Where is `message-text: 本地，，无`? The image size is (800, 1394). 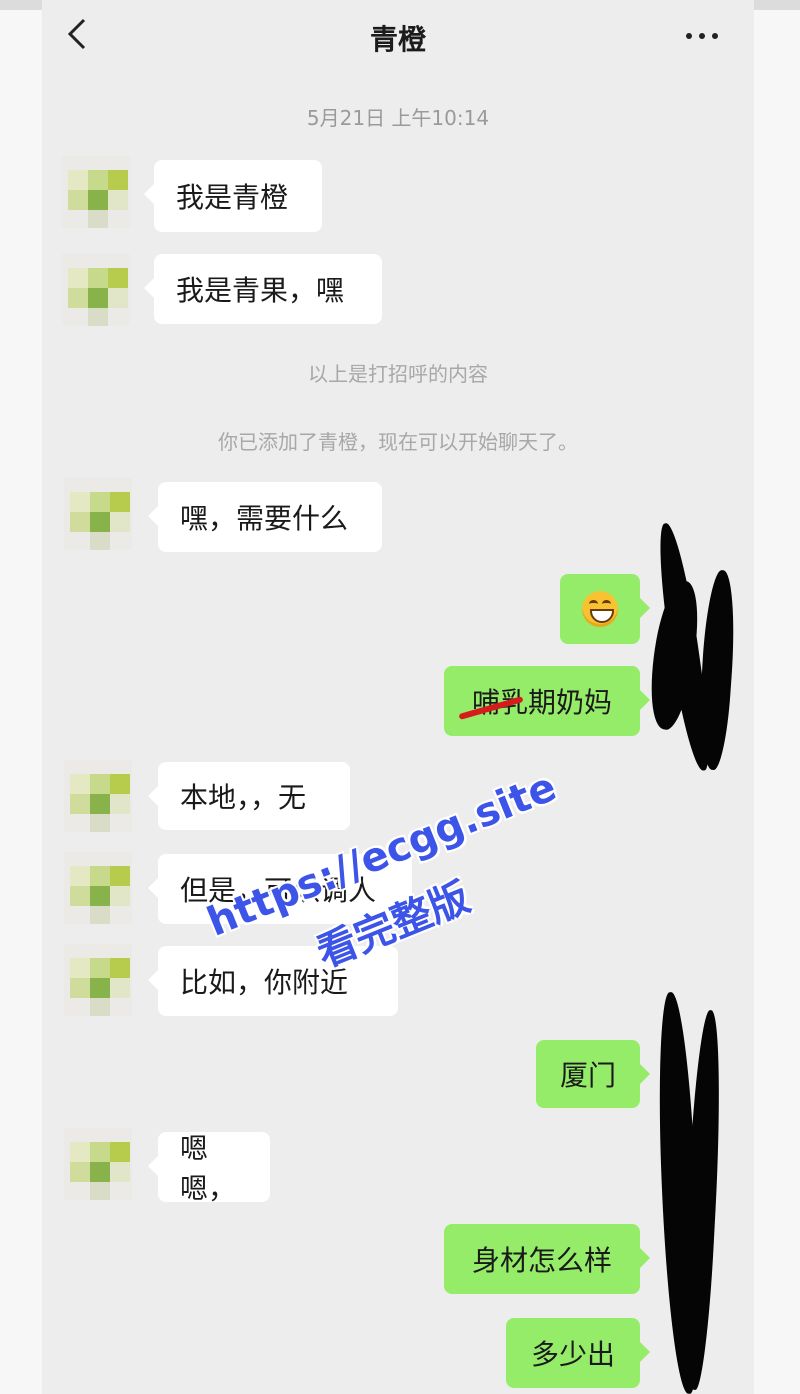
message-text: 本地，，无 is located at coordinates (243, 797).